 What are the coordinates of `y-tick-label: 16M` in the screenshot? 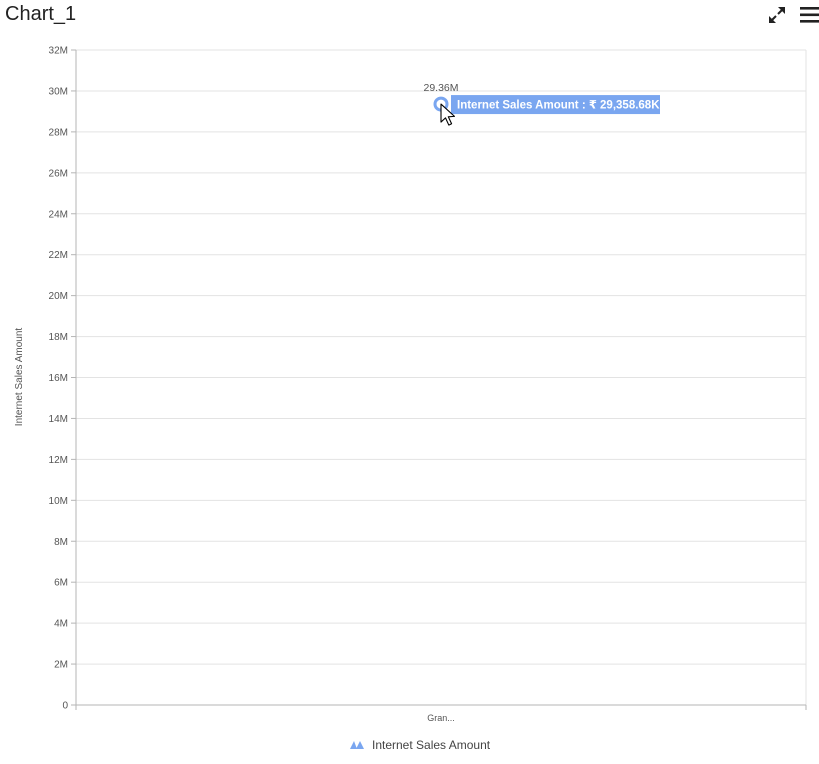 It's located at (58, 378).